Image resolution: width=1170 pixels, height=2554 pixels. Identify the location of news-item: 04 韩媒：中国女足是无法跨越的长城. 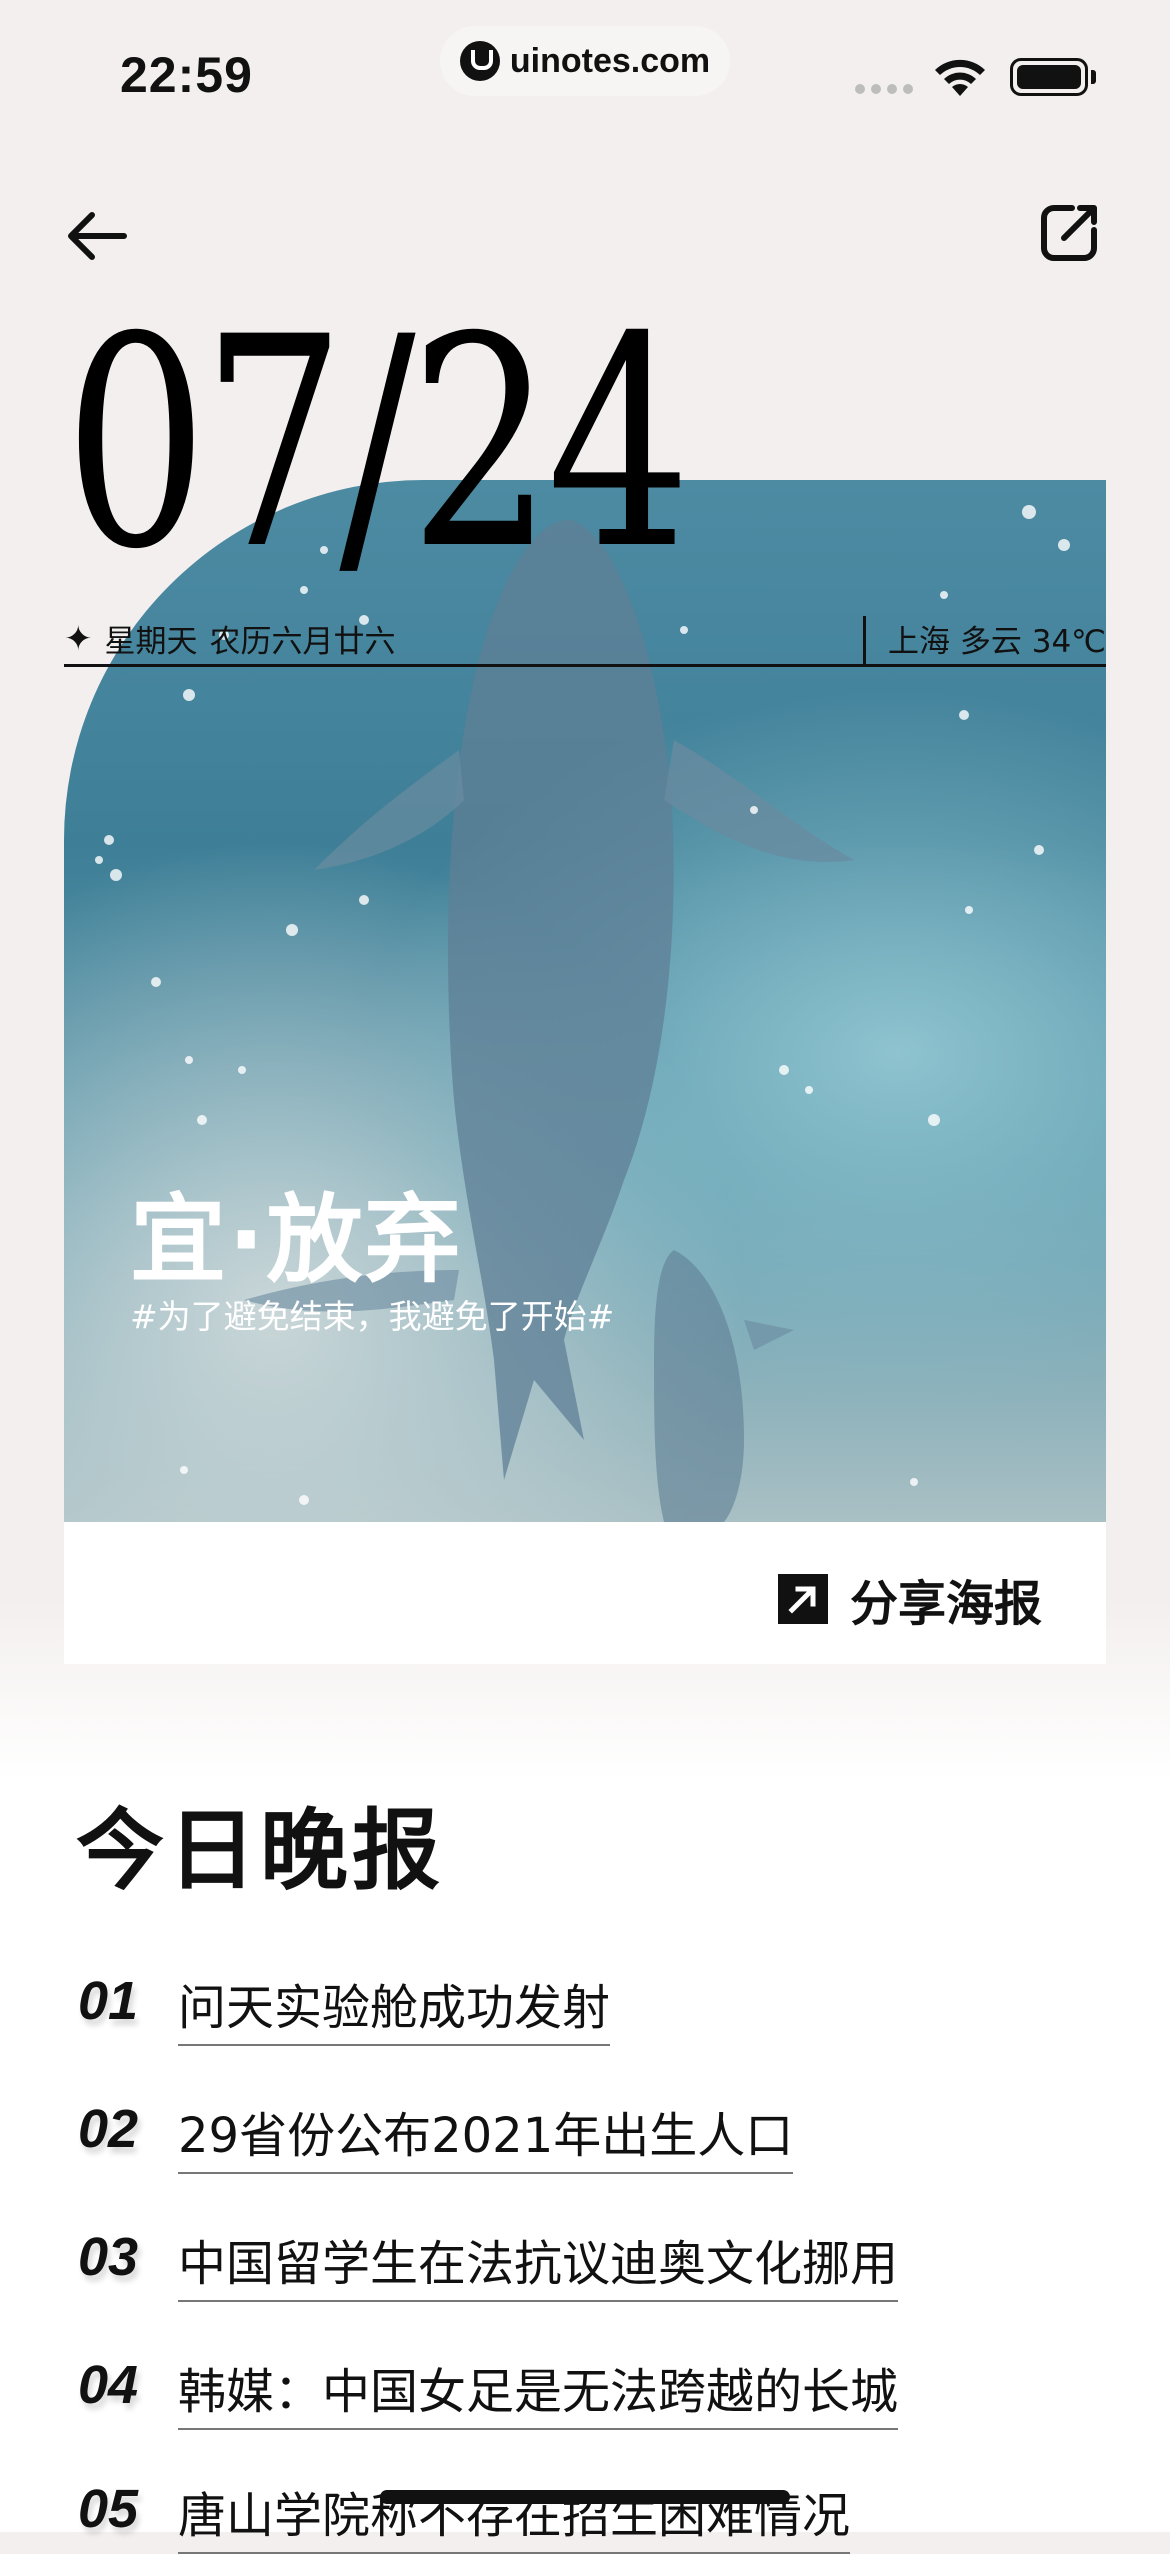
(488, 2391).